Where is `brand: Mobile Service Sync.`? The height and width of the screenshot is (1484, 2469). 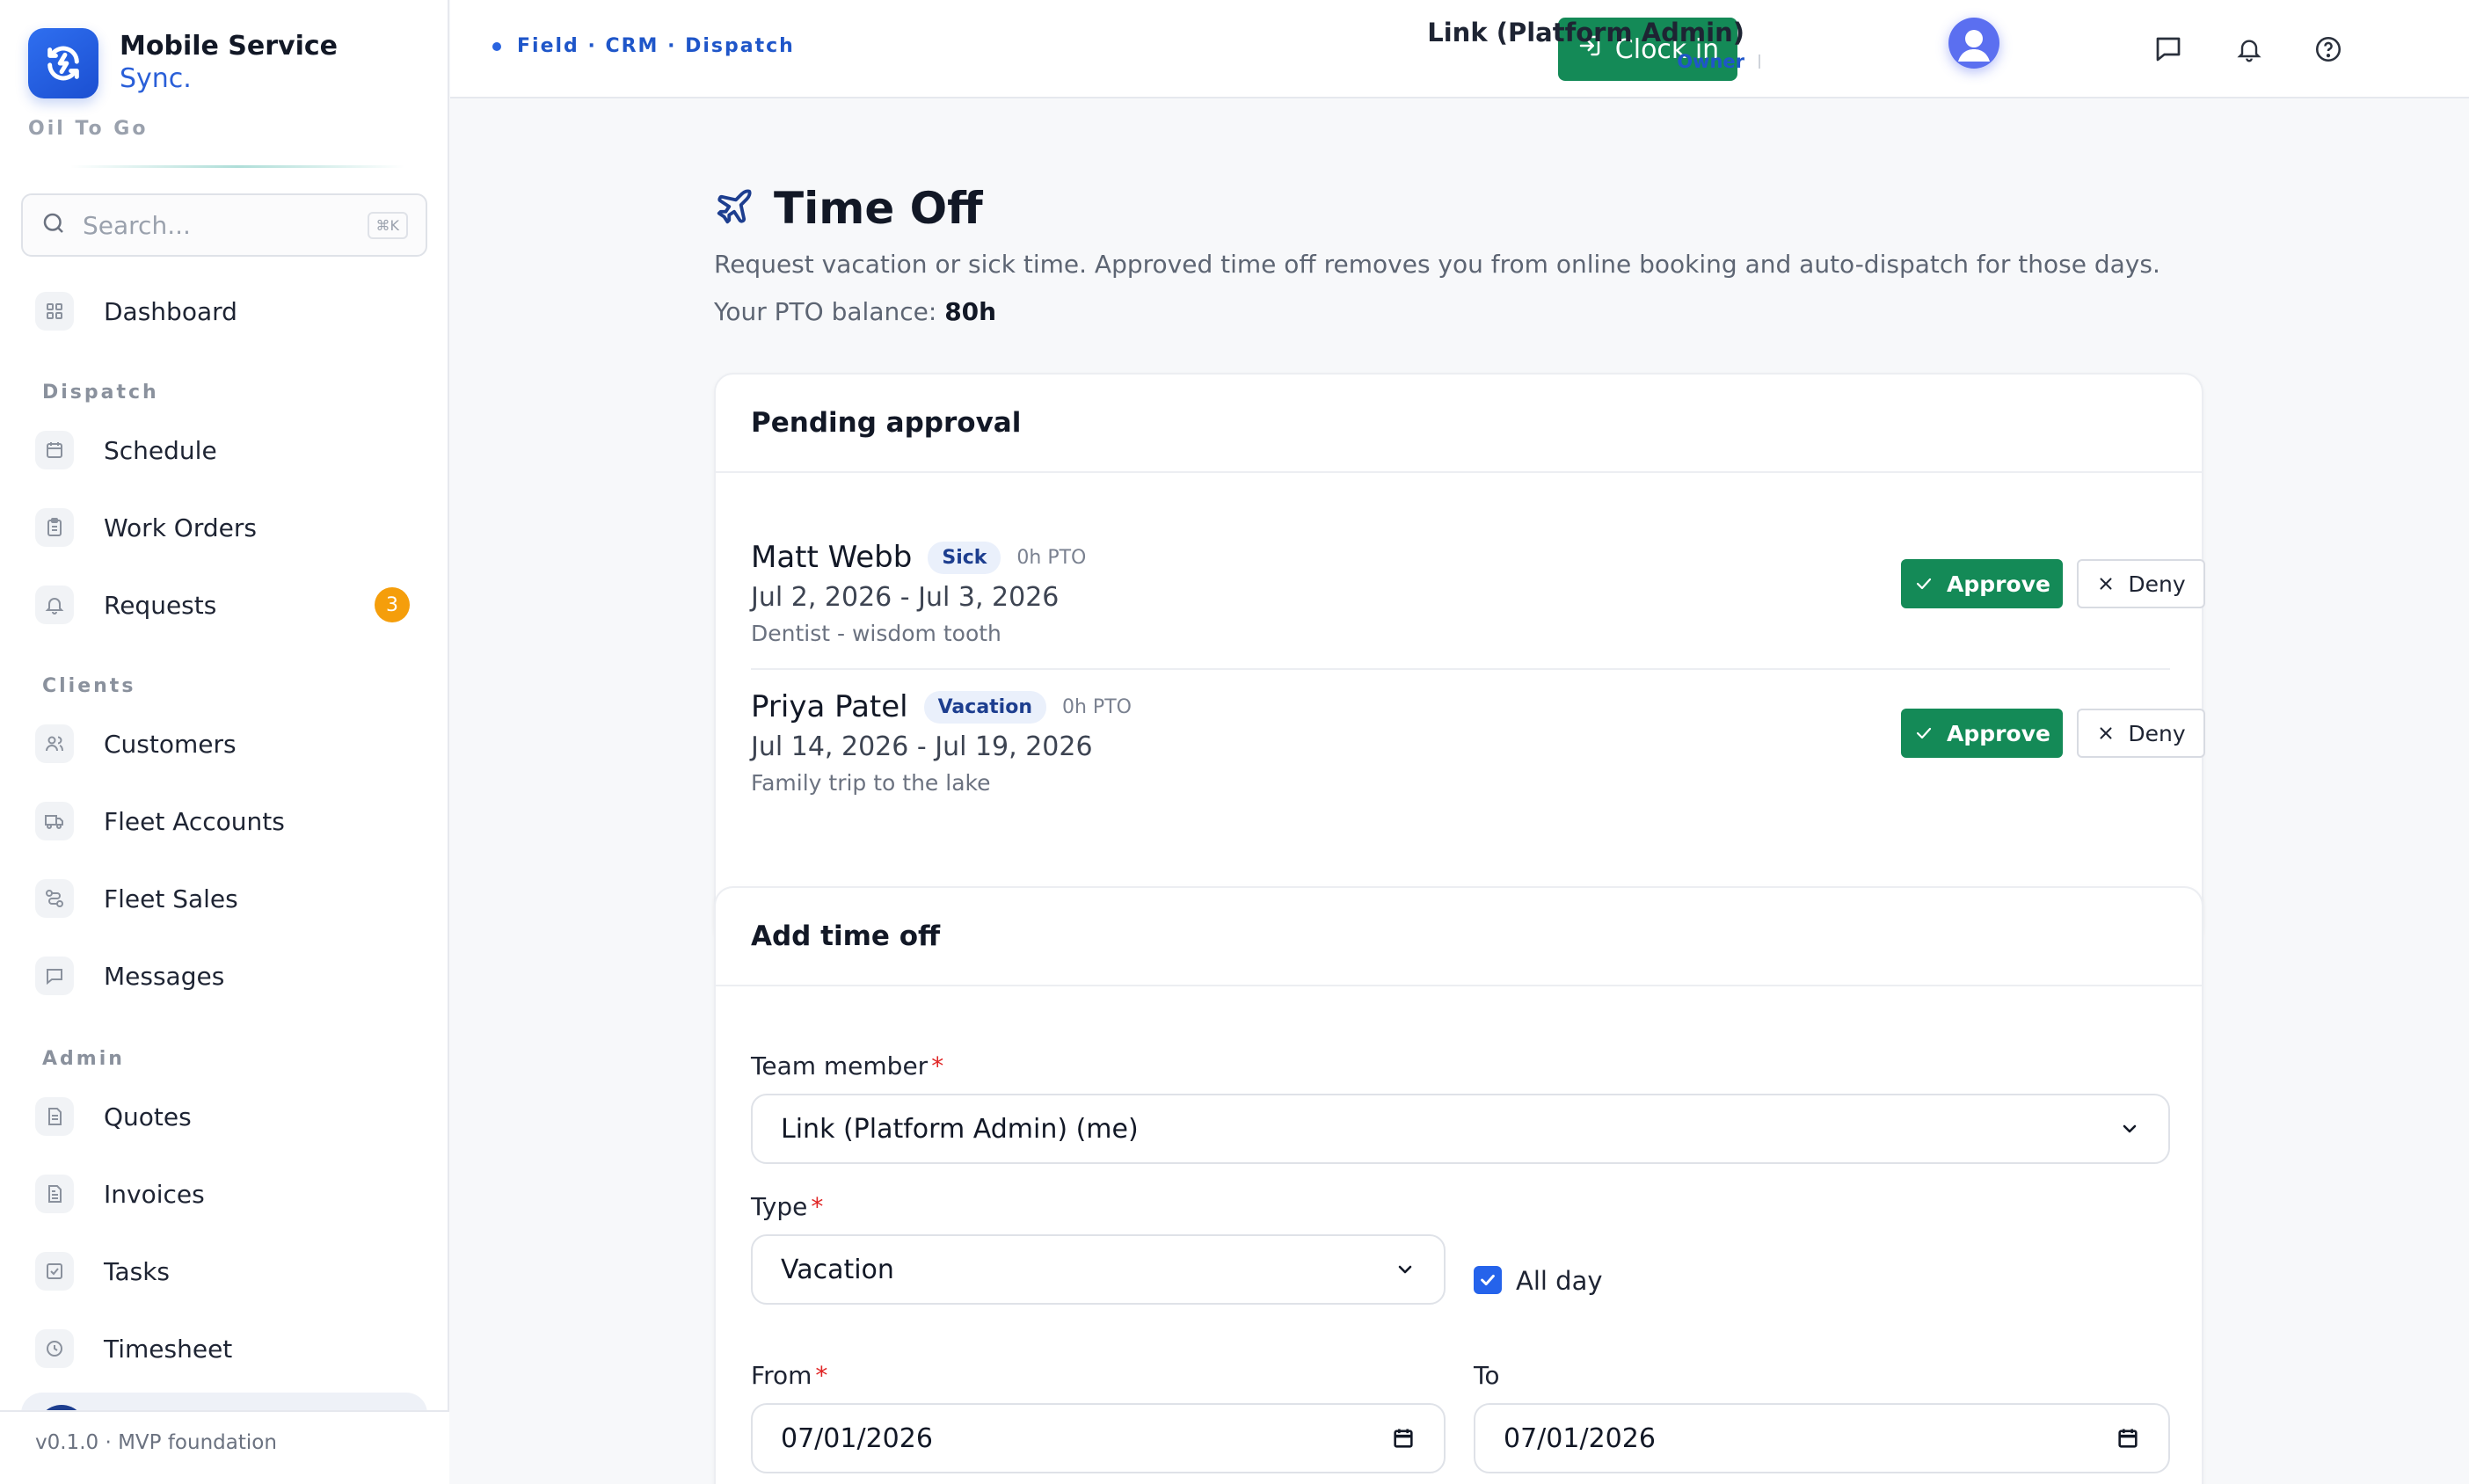
brand: Mobile Service Sync. is located at coordinates (183, 63).